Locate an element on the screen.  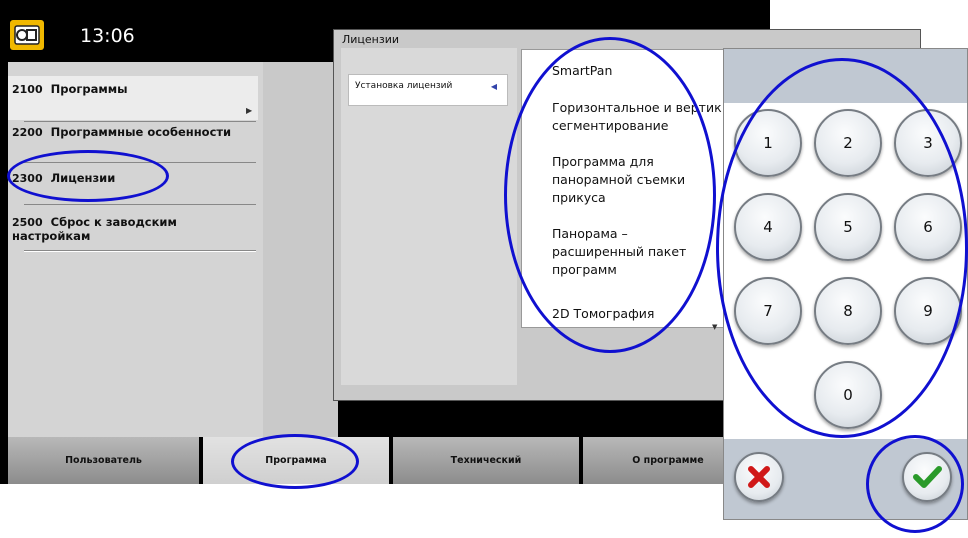
cancel-button is located at coordinates (759, 477).